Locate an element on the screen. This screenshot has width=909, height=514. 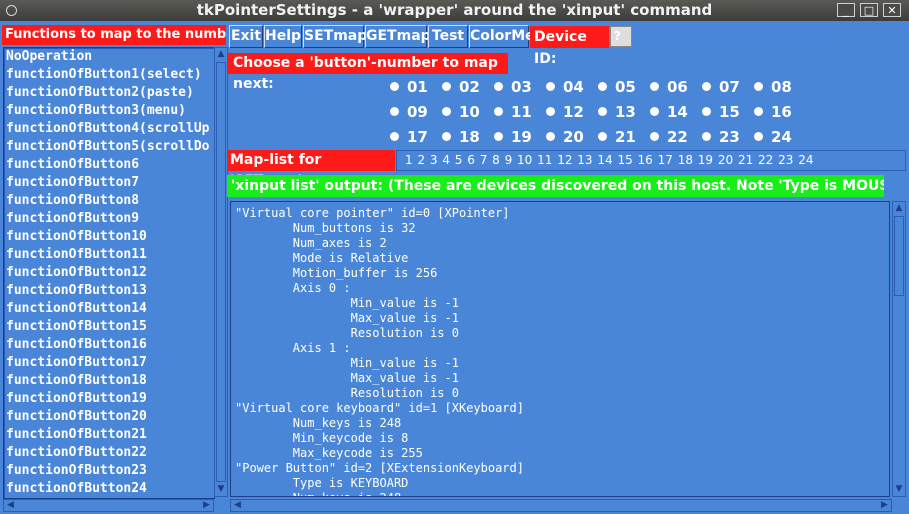
function-list-item: functionOfButton12 is located at coordinates (109, 273).